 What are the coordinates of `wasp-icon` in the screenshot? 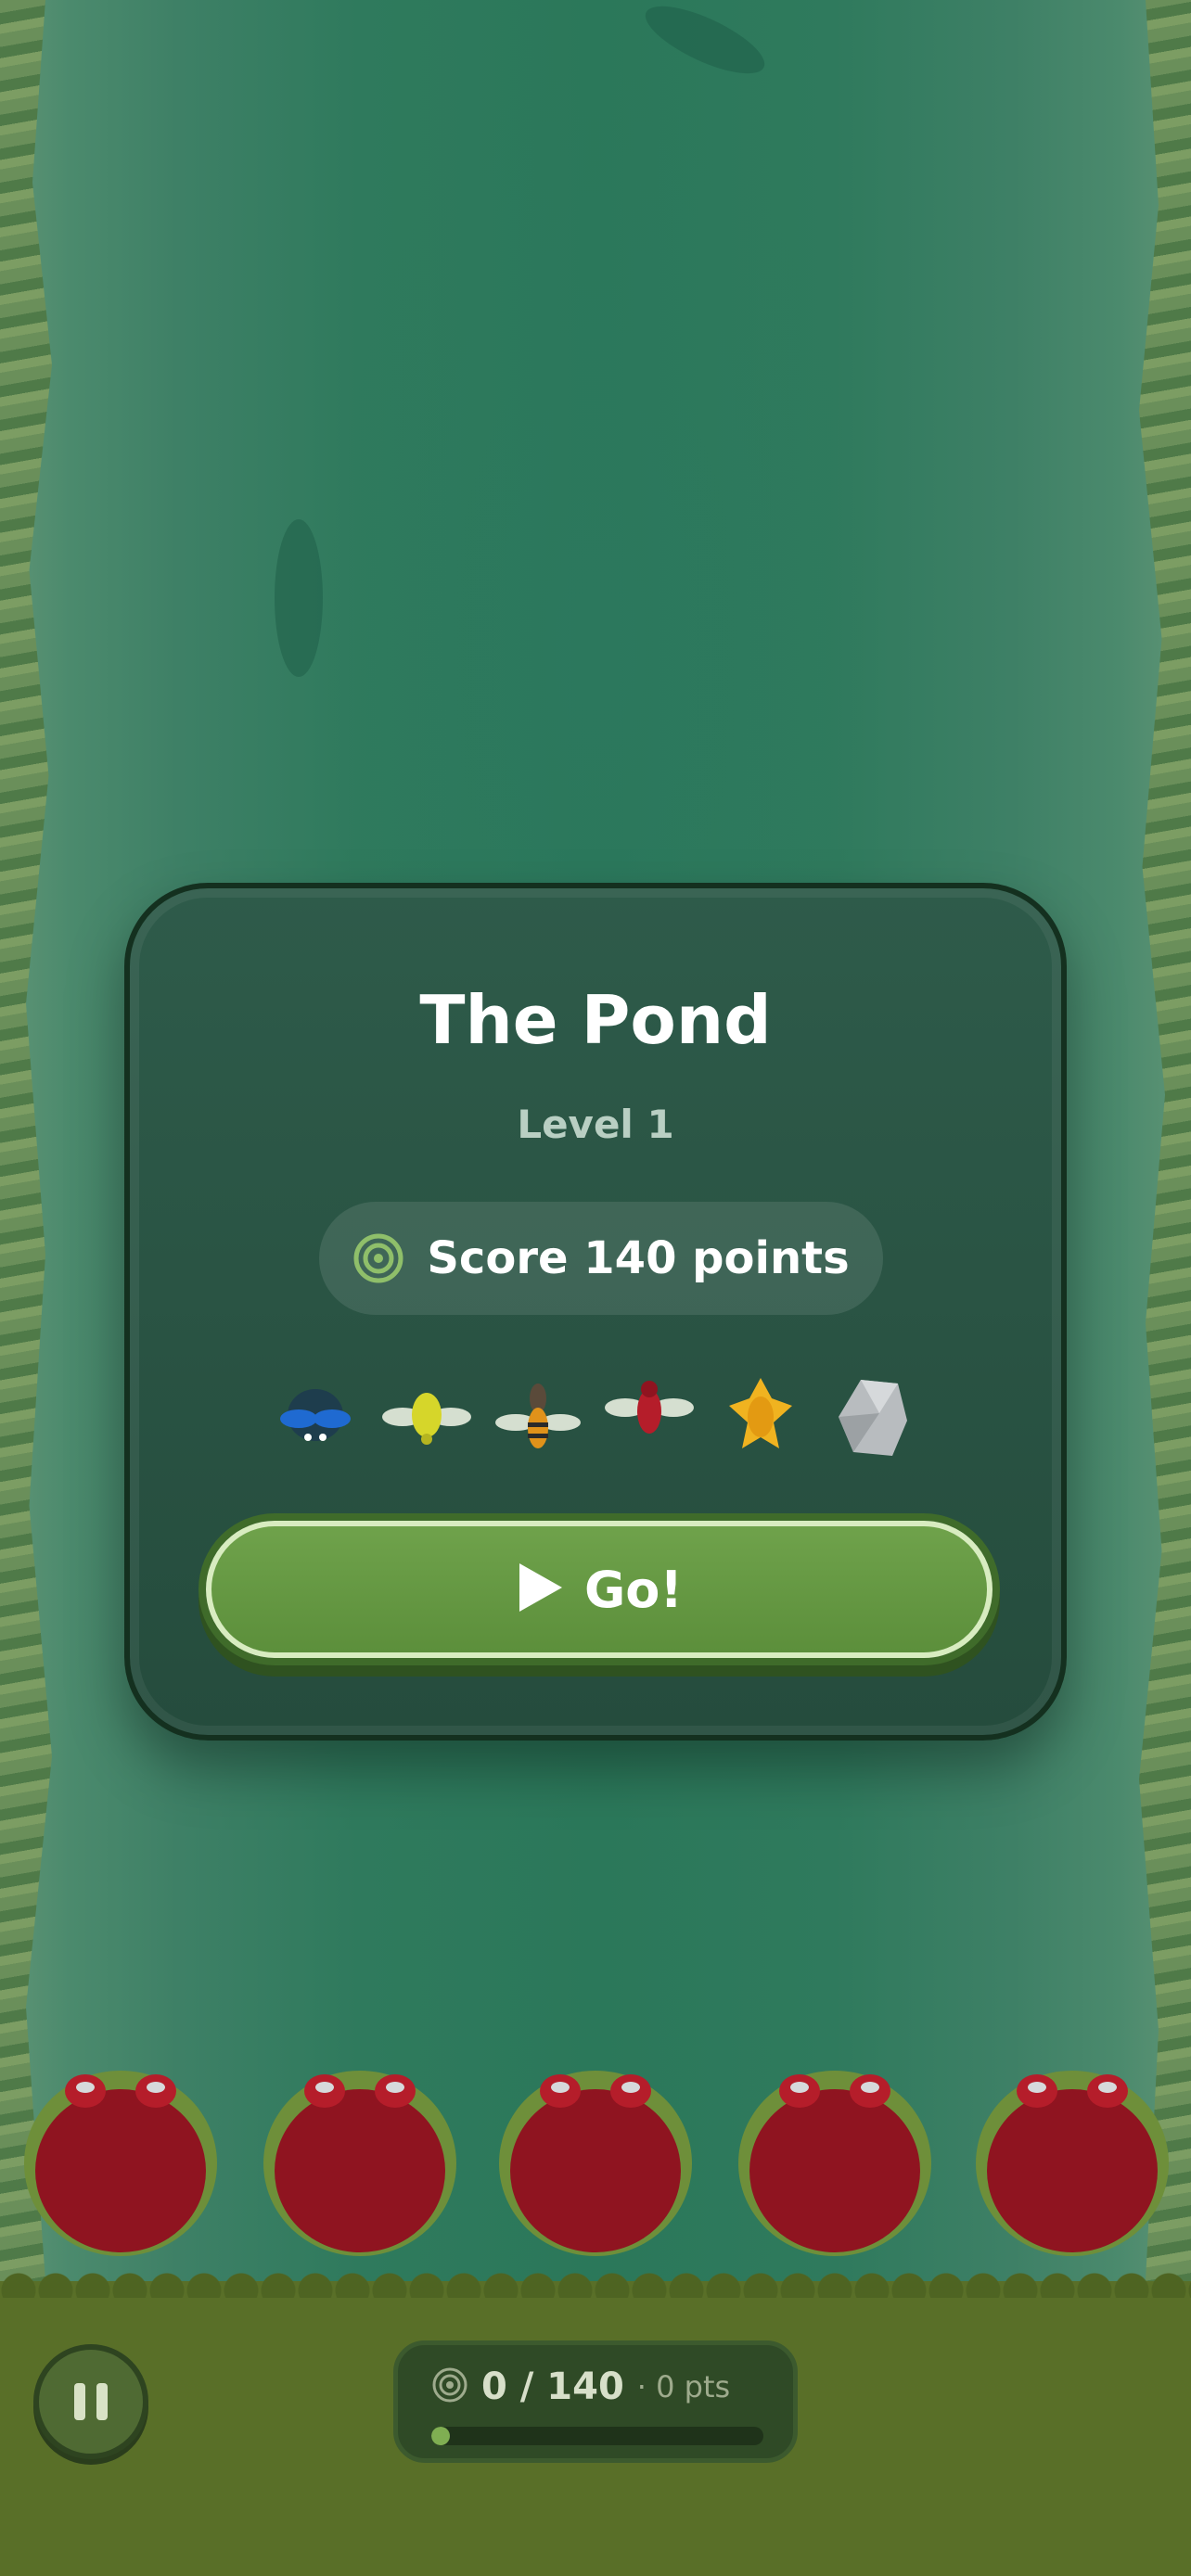 It's located at (538, 1417).